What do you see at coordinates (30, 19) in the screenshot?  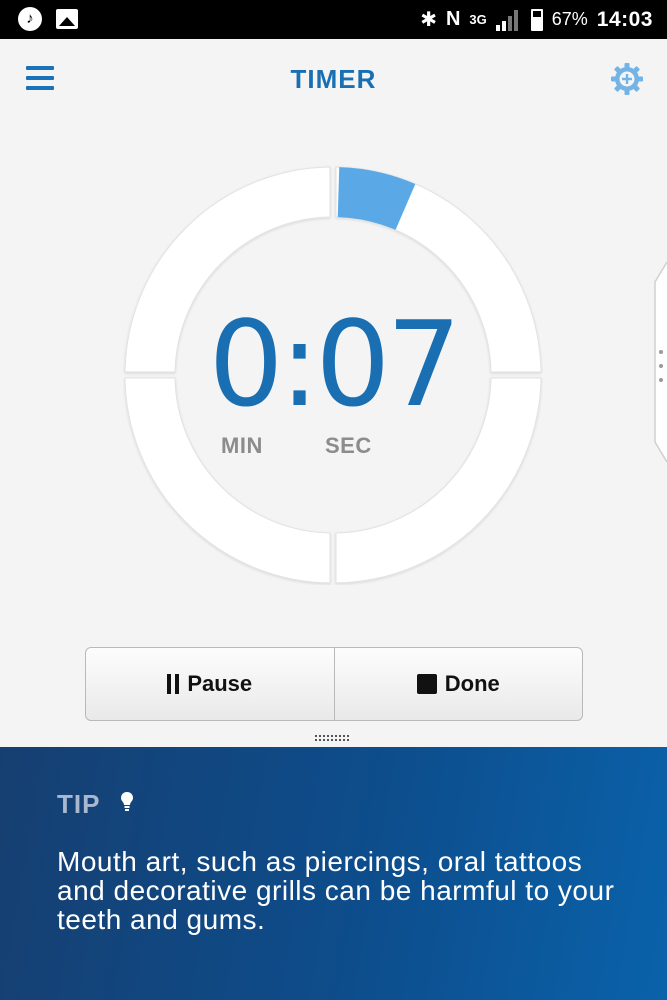 I see `music-note-icon: ♪` at bounding box center [30, 19].